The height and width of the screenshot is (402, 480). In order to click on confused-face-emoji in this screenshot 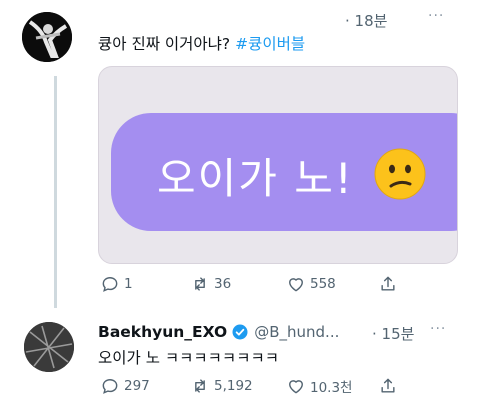, I will do `click(400, 174)`.